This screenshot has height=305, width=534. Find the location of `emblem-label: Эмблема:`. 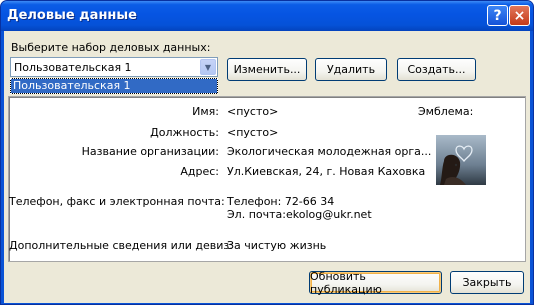

emblem-label: Эмблема: is located at coordinates (446, 111).